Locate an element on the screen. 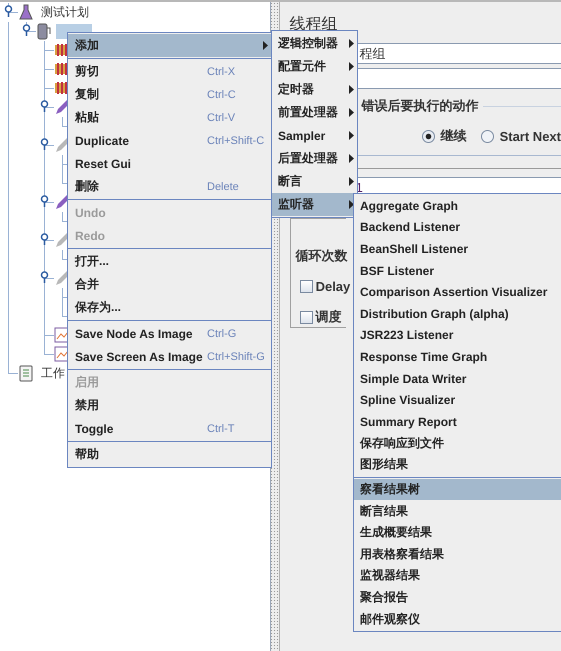  menu-item: Toggle Ctrl-T is located at coordinates (169, 428).